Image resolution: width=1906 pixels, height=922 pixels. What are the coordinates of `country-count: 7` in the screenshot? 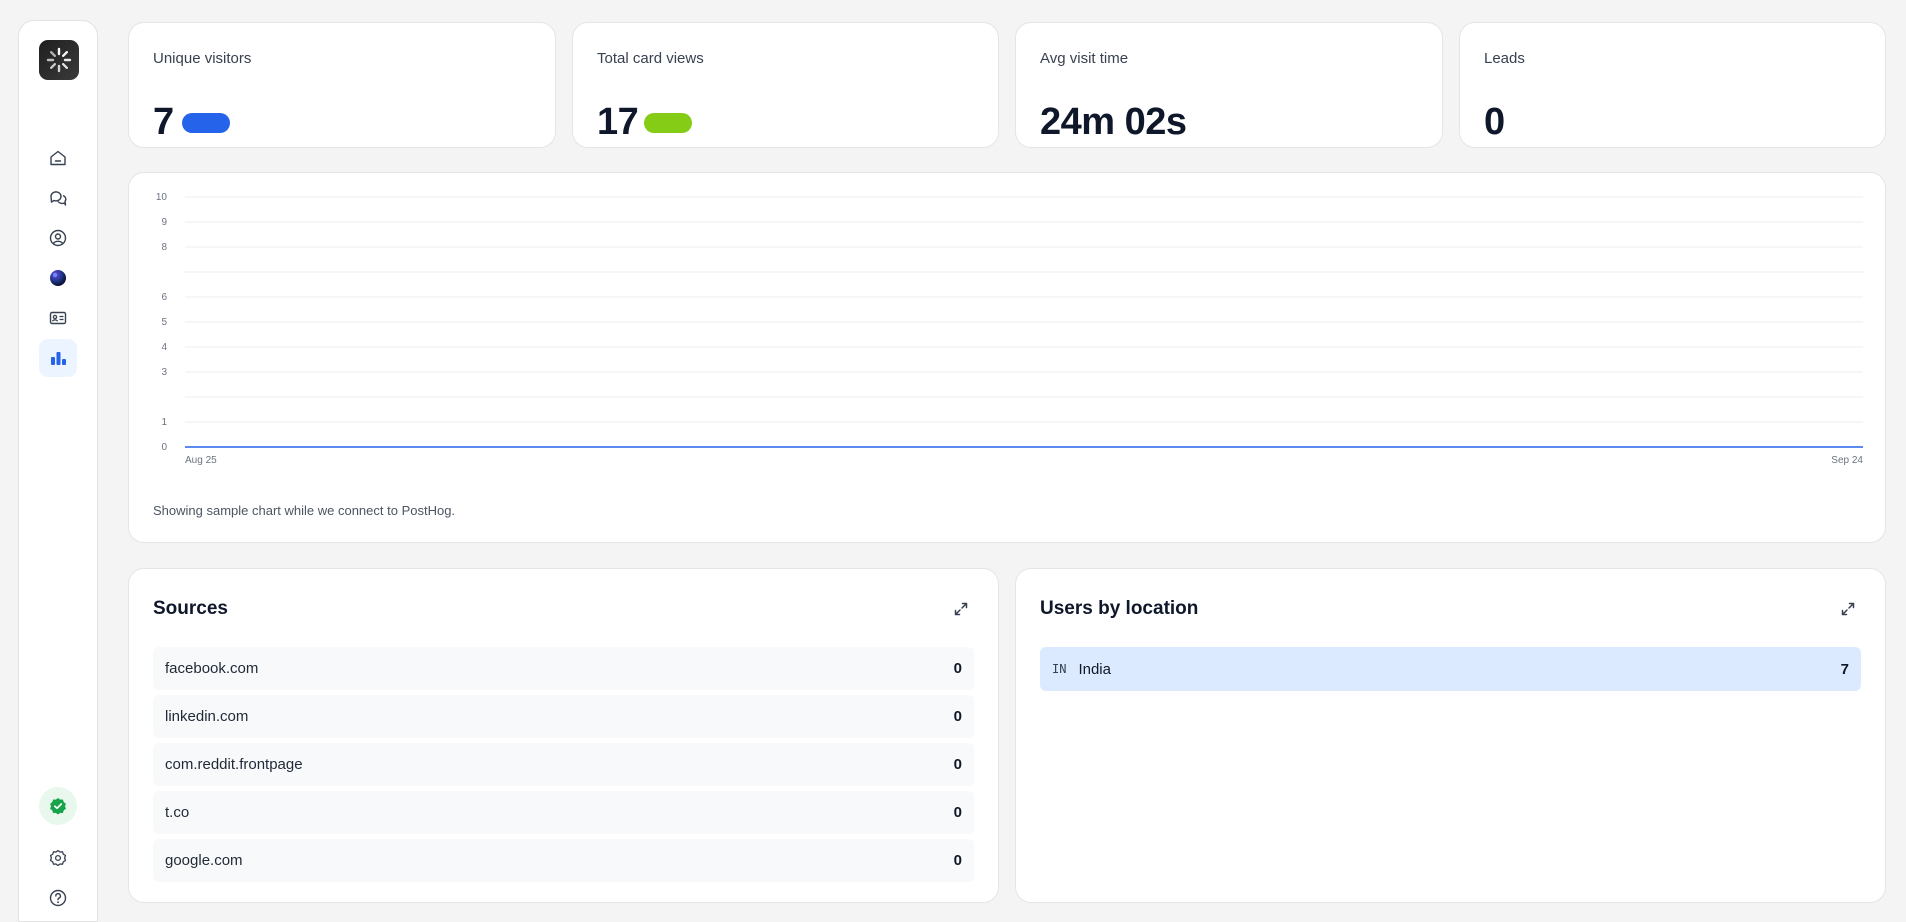 It's located at (1844, 669).